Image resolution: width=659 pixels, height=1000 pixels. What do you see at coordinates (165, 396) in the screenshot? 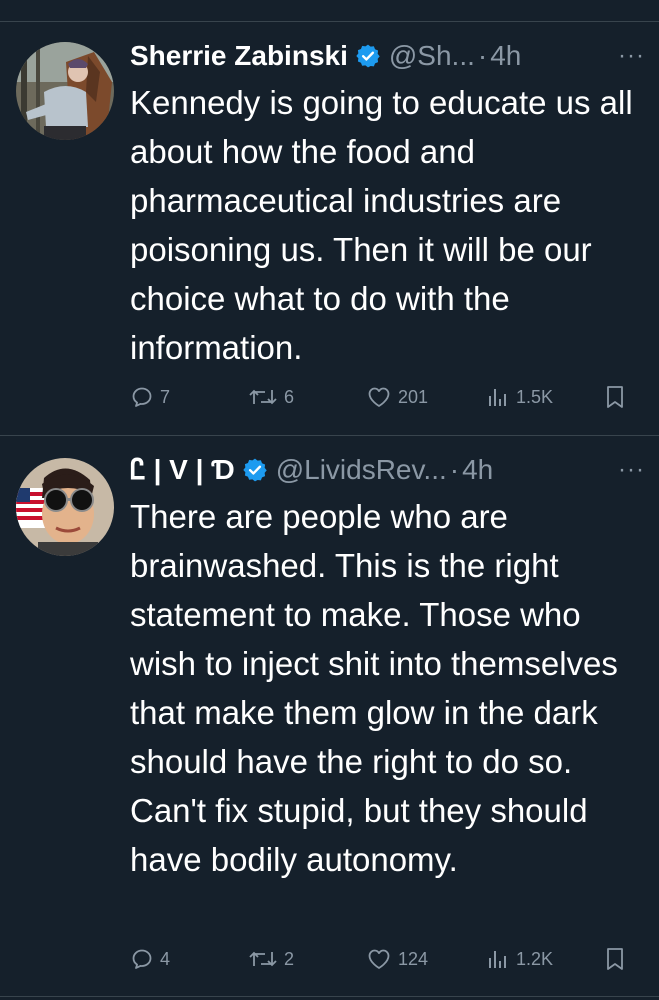
I see `reply-count: 7` at bounding box center [165, 396].